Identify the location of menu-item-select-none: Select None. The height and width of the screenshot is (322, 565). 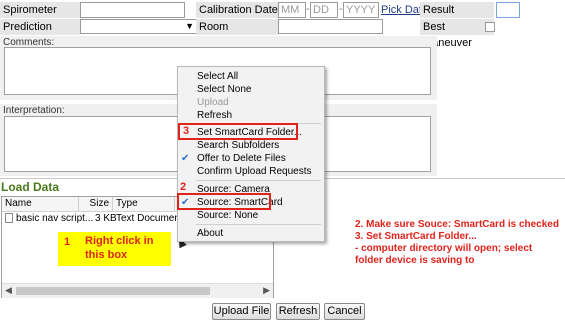
(251, 89).